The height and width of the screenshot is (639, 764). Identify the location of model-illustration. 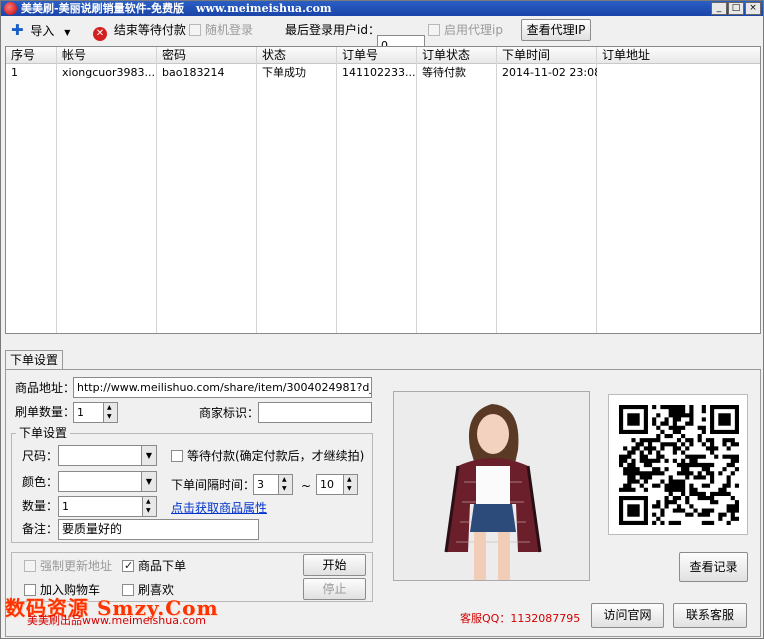
(491, 486).